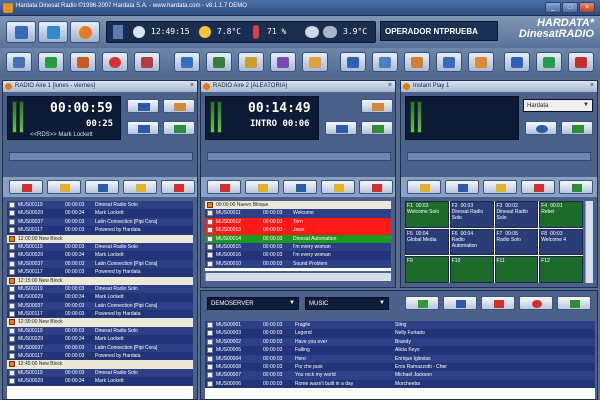 This screenshot has width=600, height=400. I want to click on browser-stop-button, so click(460, 303).